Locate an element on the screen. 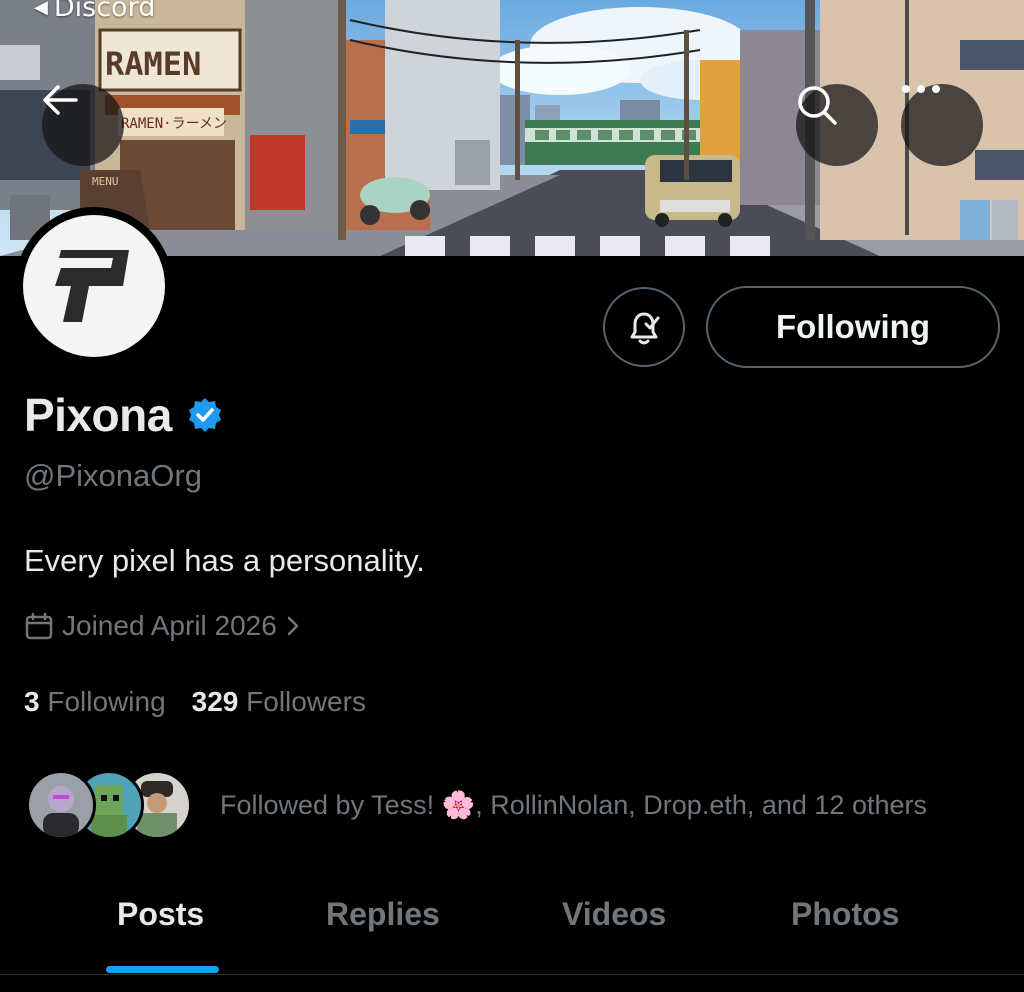  ramen-sub-sign-text: RAMEN·ラーメン is located at coordinates (174, 124).